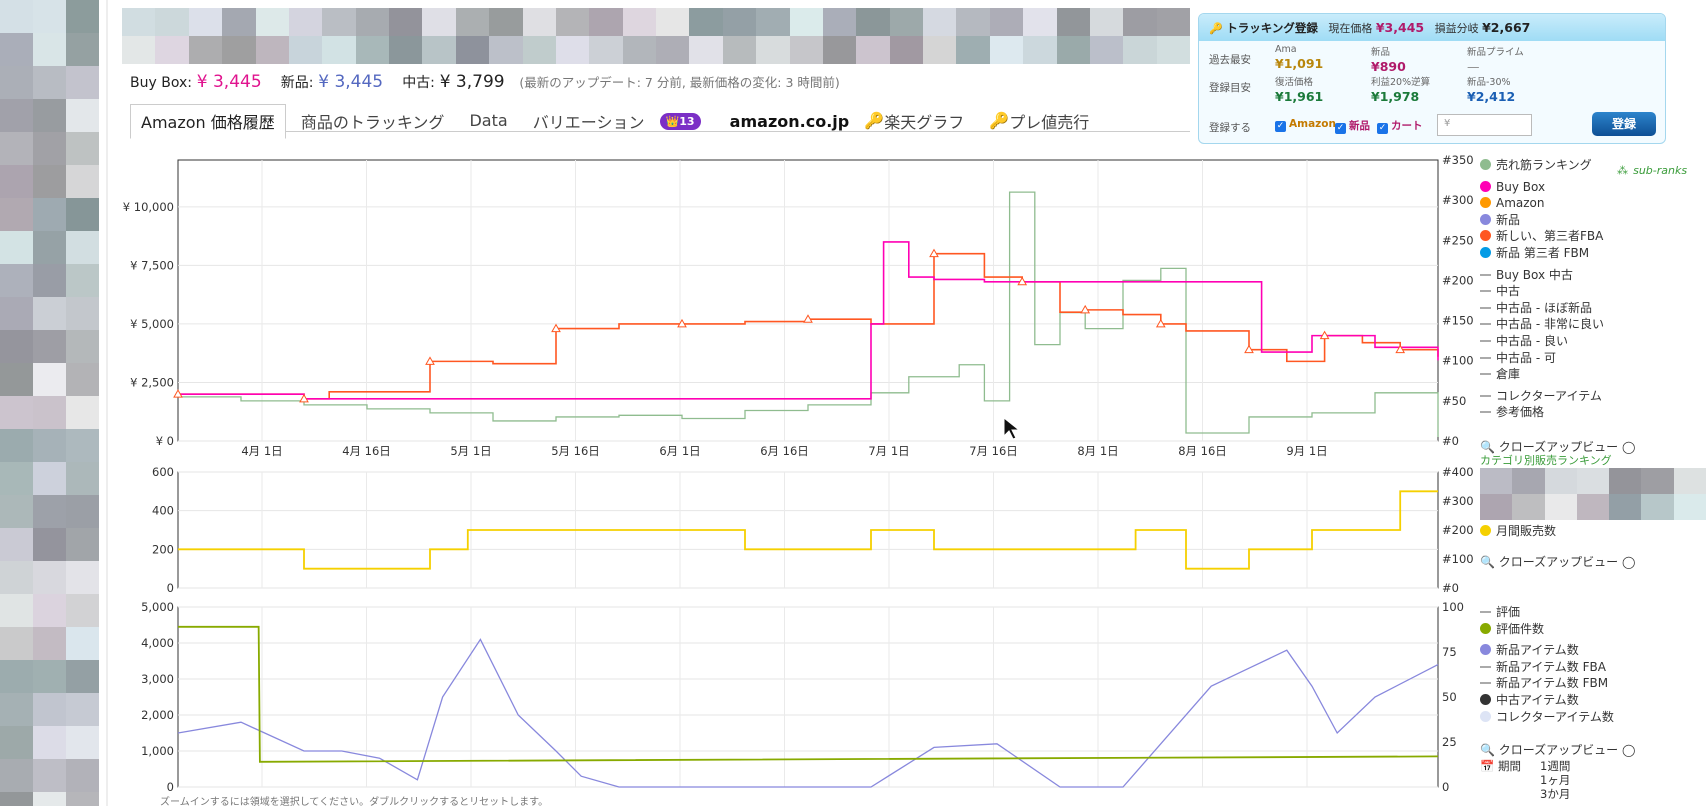  I want to click on legend-label: 評価件数, so click(1520, 628).